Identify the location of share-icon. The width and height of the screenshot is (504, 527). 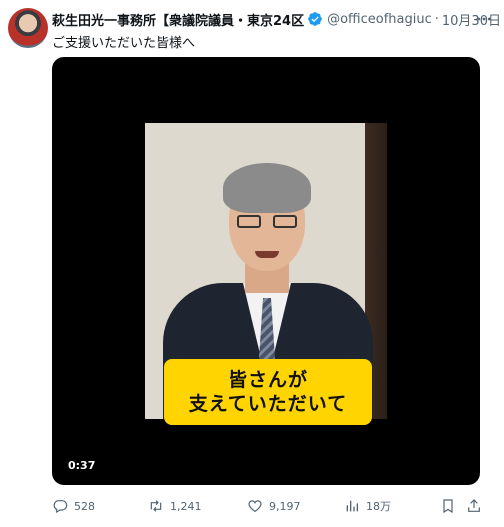
(474, 505).